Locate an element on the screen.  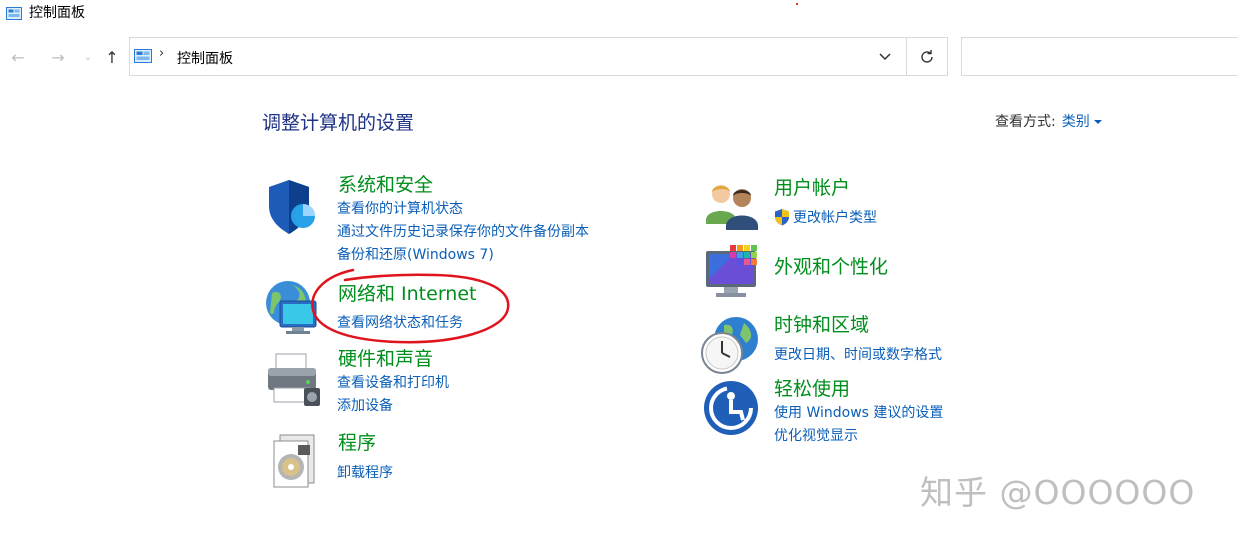
view-by-dropdown: 类别 is located at coordinates (1076, 122).